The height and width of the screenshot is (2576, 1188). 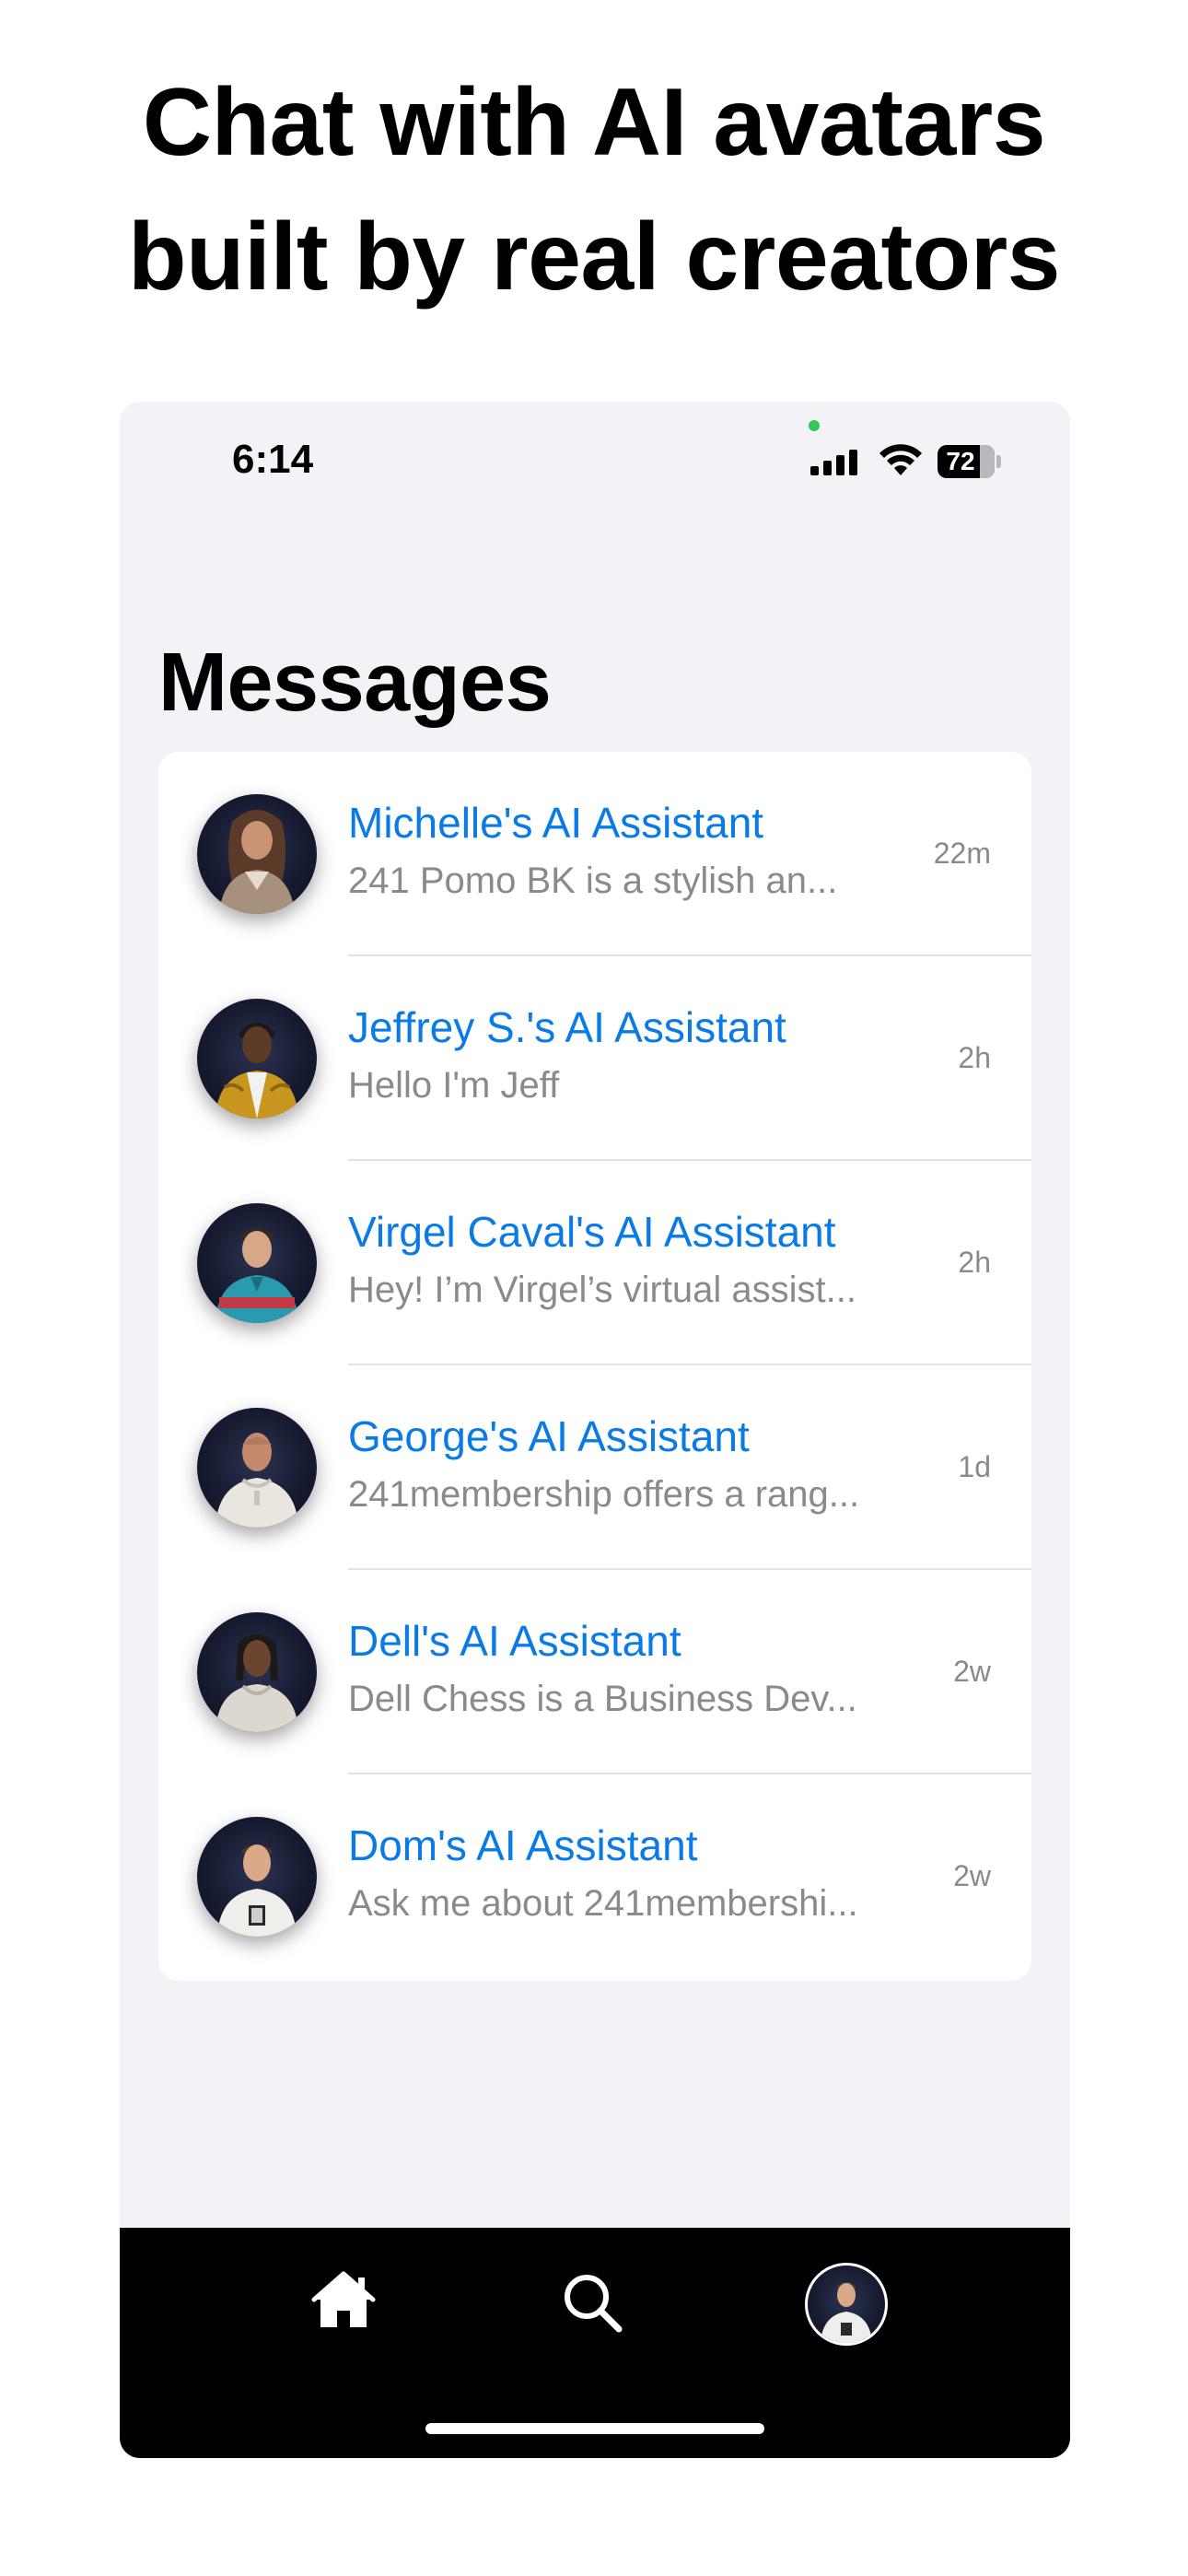 What do you see at coordinates (523, 1845) in the screenshot?
I see `conversation-name: Dom's AI Assistant` at bounding box center [523, 1845].